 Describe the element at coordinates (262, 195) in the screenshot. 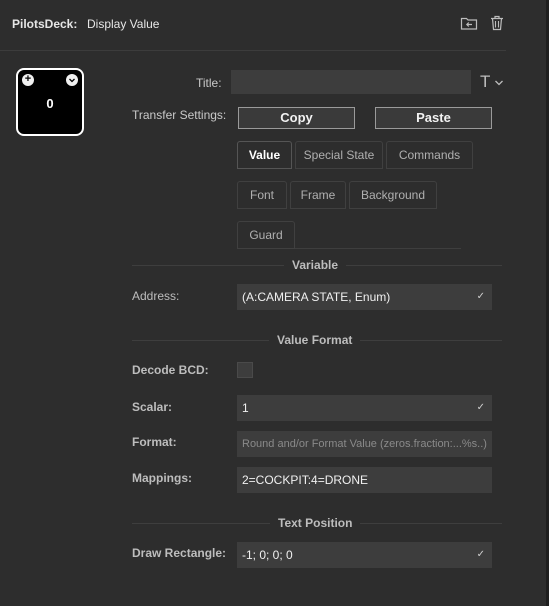

I see `tab-font: Font` at that location.